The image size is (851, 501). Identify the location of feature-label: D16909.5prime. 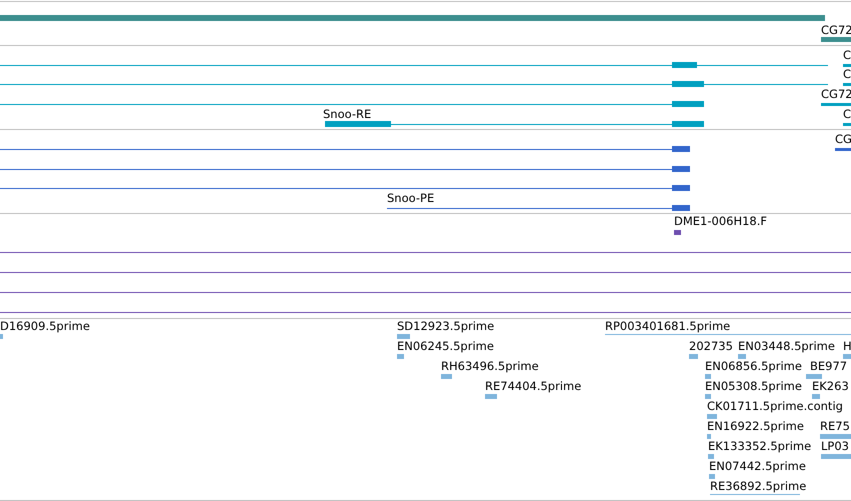
(45, 326).